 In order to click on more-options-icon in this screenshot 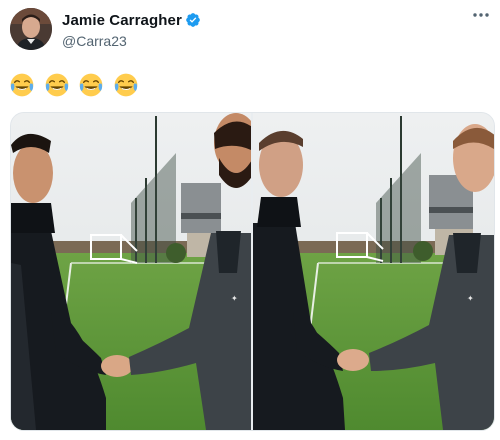, I will do `click(481, 15)`.